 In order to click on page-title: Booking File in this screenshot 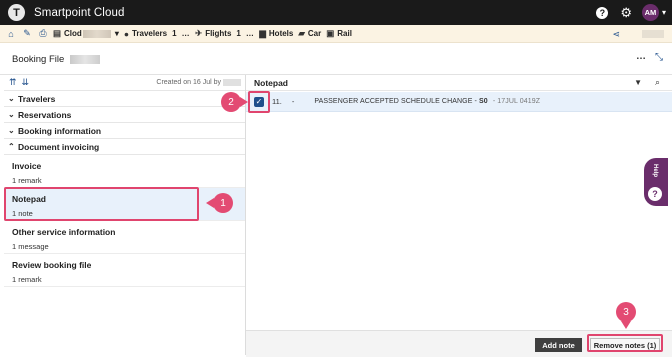, I will do `click(56, 59)`.